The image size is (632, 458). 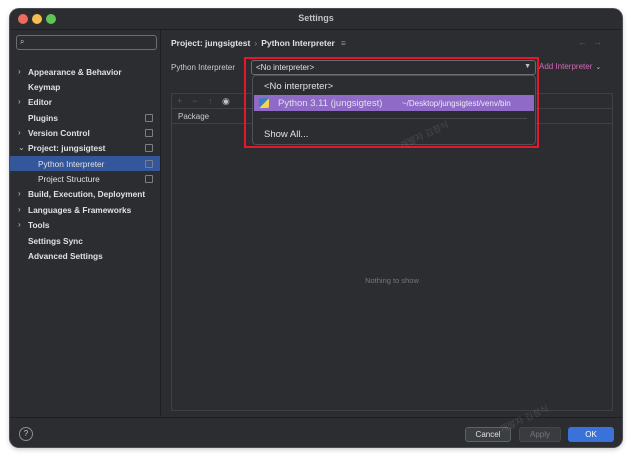 I want to click on search-icon: ⌕, so click(x=22, y=41).